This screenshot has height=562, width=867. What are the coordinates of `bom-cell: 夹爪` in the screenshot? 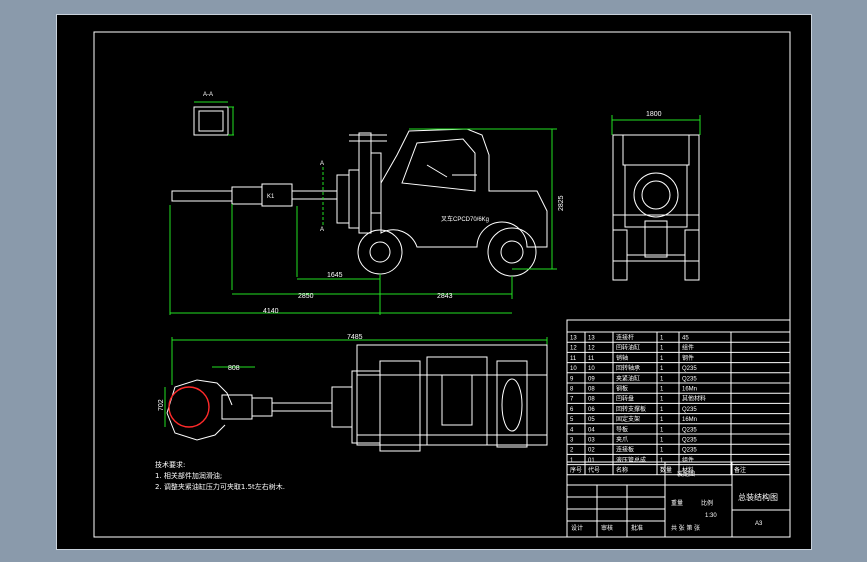 It's located at (622, 440).